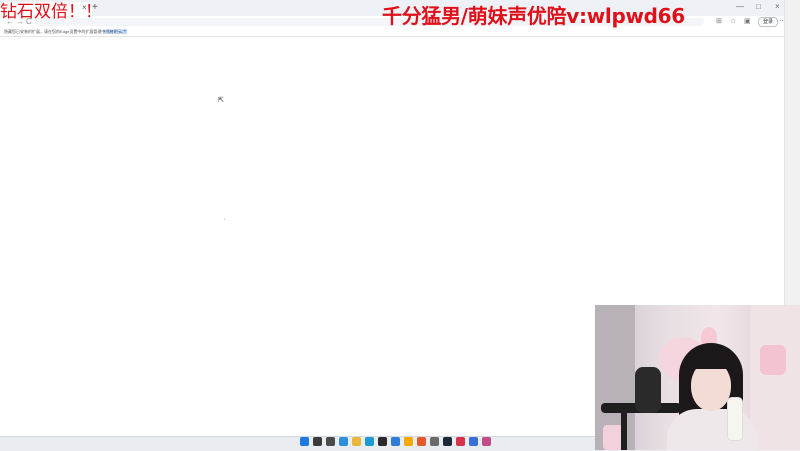 This screenshot has width=800, height=451. I want to click on steam-icon, so click(447, 441).